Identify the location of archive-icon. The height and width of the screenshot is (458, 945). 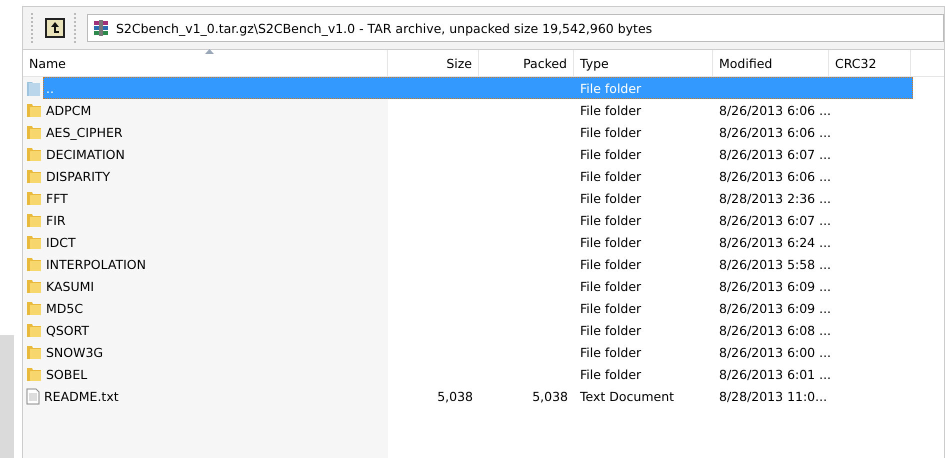
(101, 28).